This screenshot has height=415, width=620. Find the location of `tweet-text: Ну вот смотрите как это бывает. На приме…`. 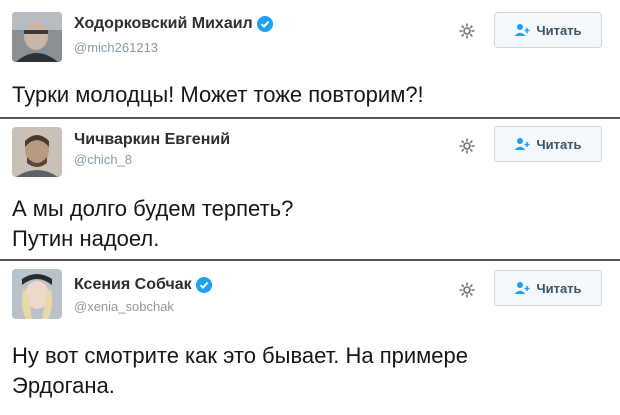

tweet-text: Ну вот смотрите как это бывает. На приме… is located at coordinates (312, 371).